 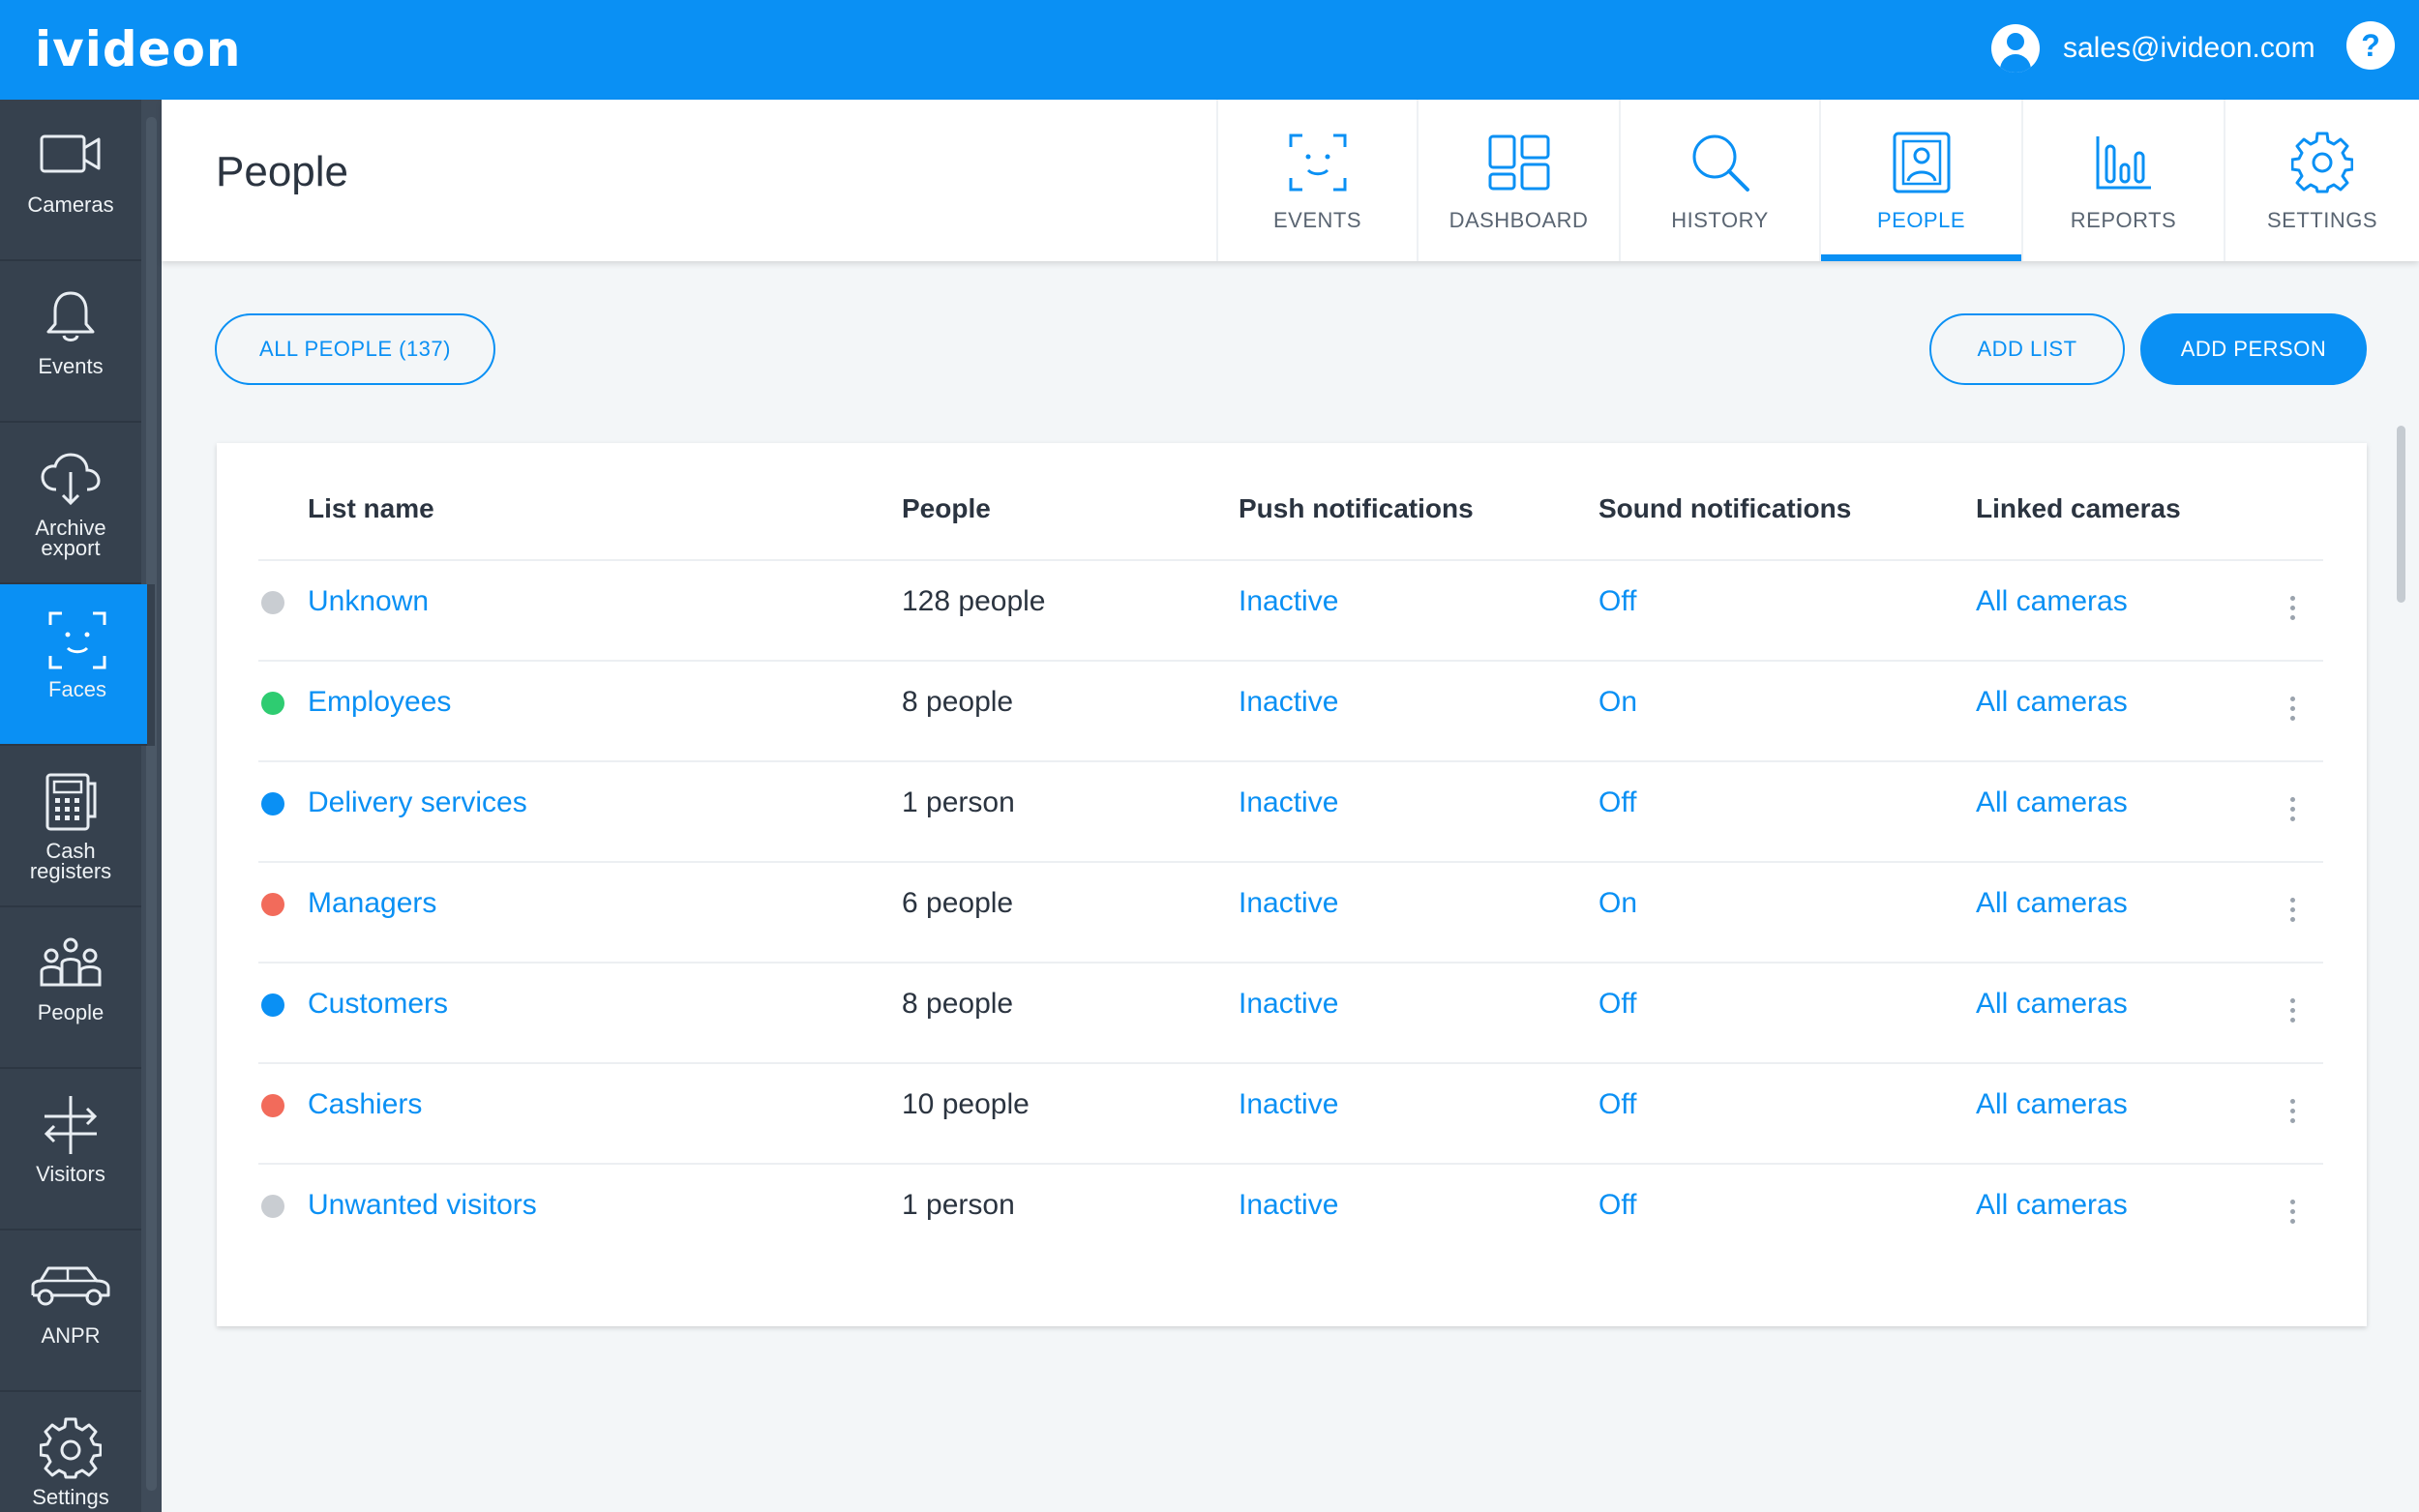 I want to click on help-icon: ?, so click(x=2371, y=46).